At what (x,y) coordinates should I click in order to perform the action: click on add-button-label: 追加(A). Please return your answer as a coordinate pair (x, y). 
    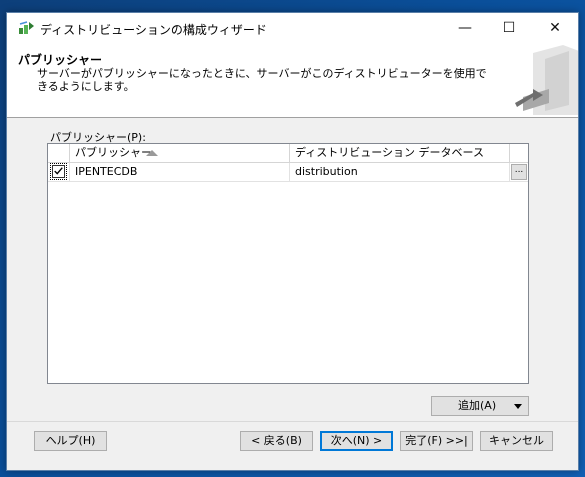
    Looking at the image, I should click on (477, 405).